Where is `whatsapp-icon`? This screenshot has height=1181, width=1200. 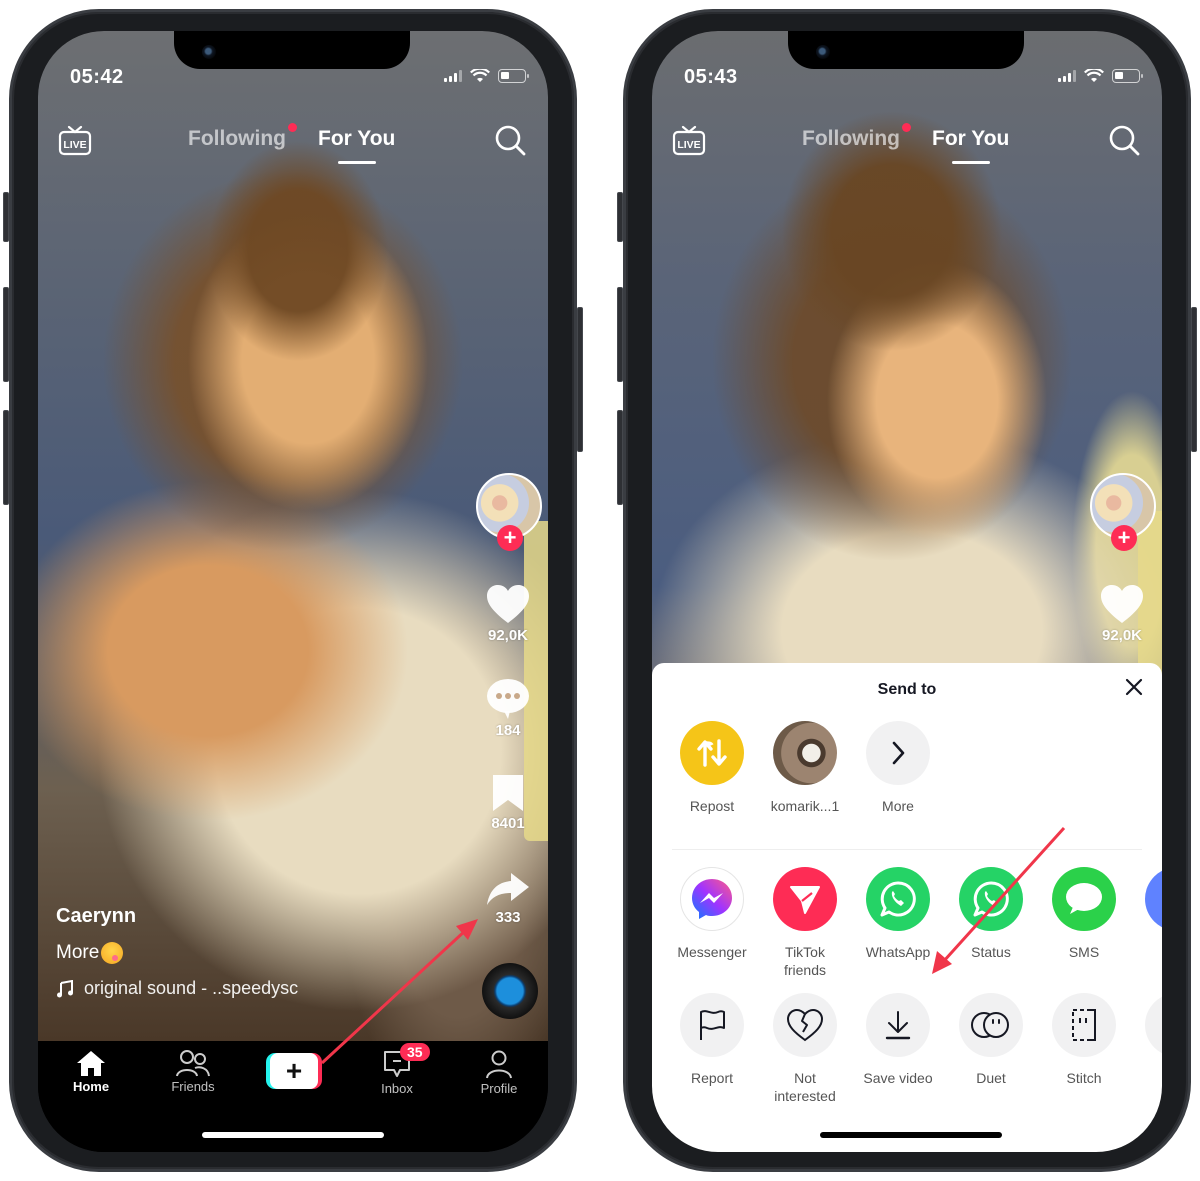 whatsapp-icon is located at coordinates (898, 899).